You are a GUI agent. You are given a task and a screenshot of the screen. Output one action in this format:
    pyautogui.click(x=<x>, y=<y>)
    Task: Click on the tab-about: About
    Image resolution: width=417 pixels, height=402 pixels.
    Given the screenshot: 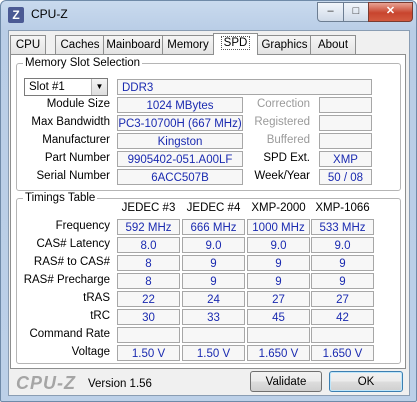 What is the action you would take?
    pyautogui.click(x=333, y=44)
    